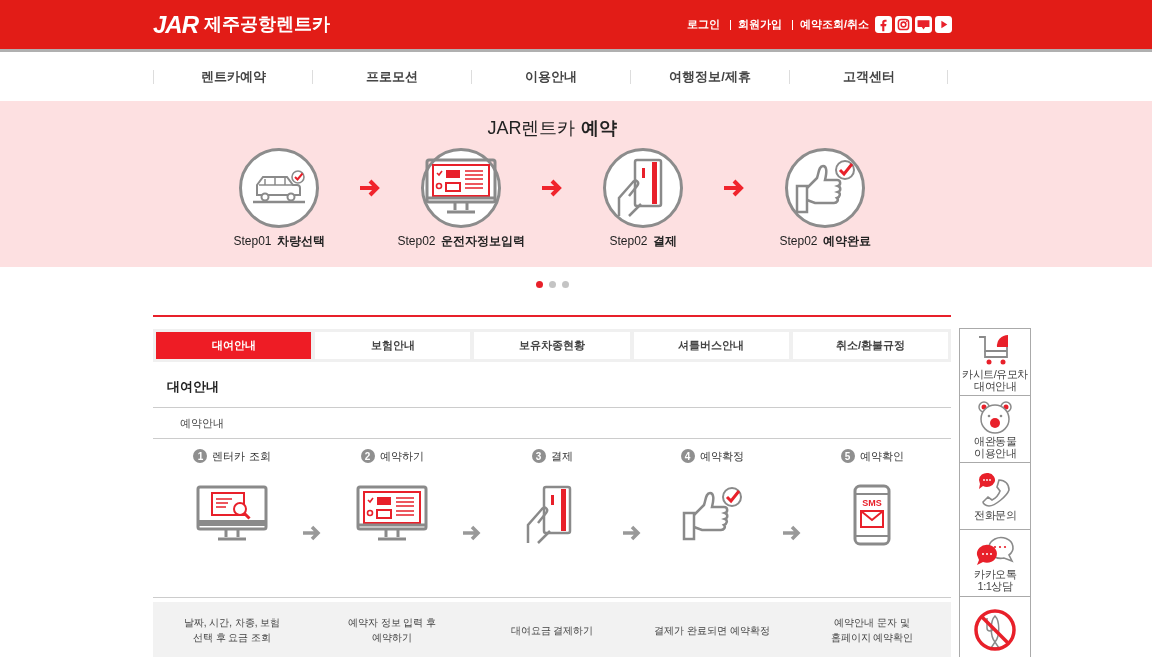  Describe the element at coordinates (234, 345) in the screenshot. I see `tab: 대여안내` at that location.